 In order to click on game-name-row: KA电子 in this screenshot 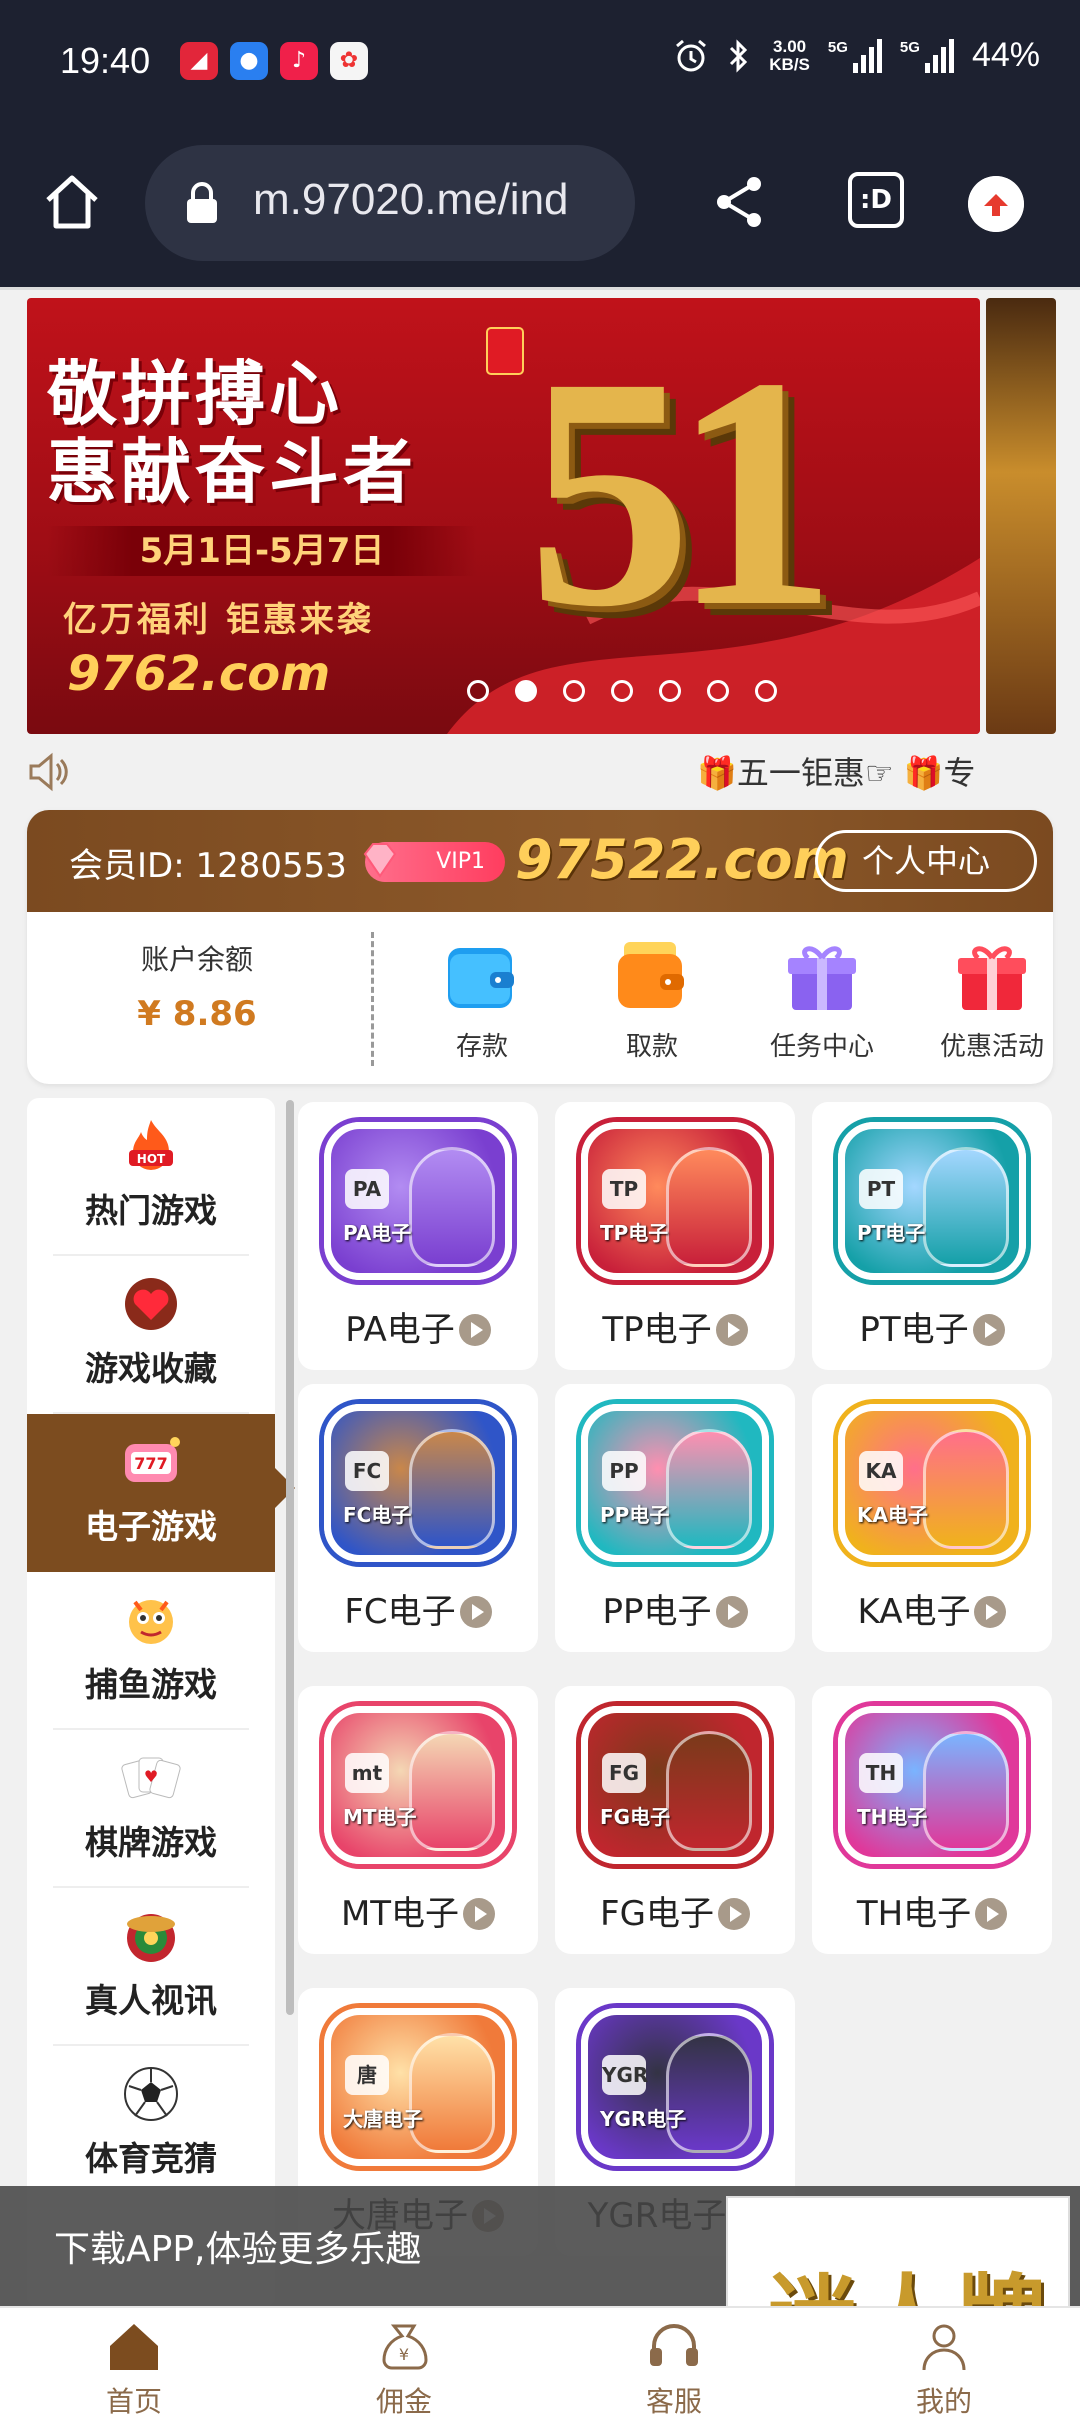, I will do `click(932, 1608)`.